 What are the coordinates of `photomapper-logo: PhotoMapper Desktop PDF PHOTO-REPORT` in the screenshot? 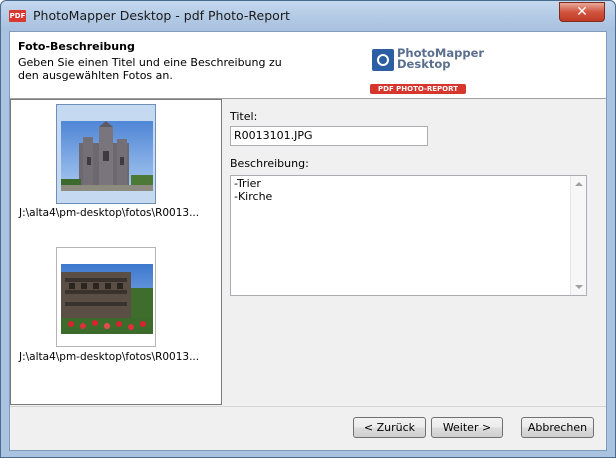 It's located at (427, 72).